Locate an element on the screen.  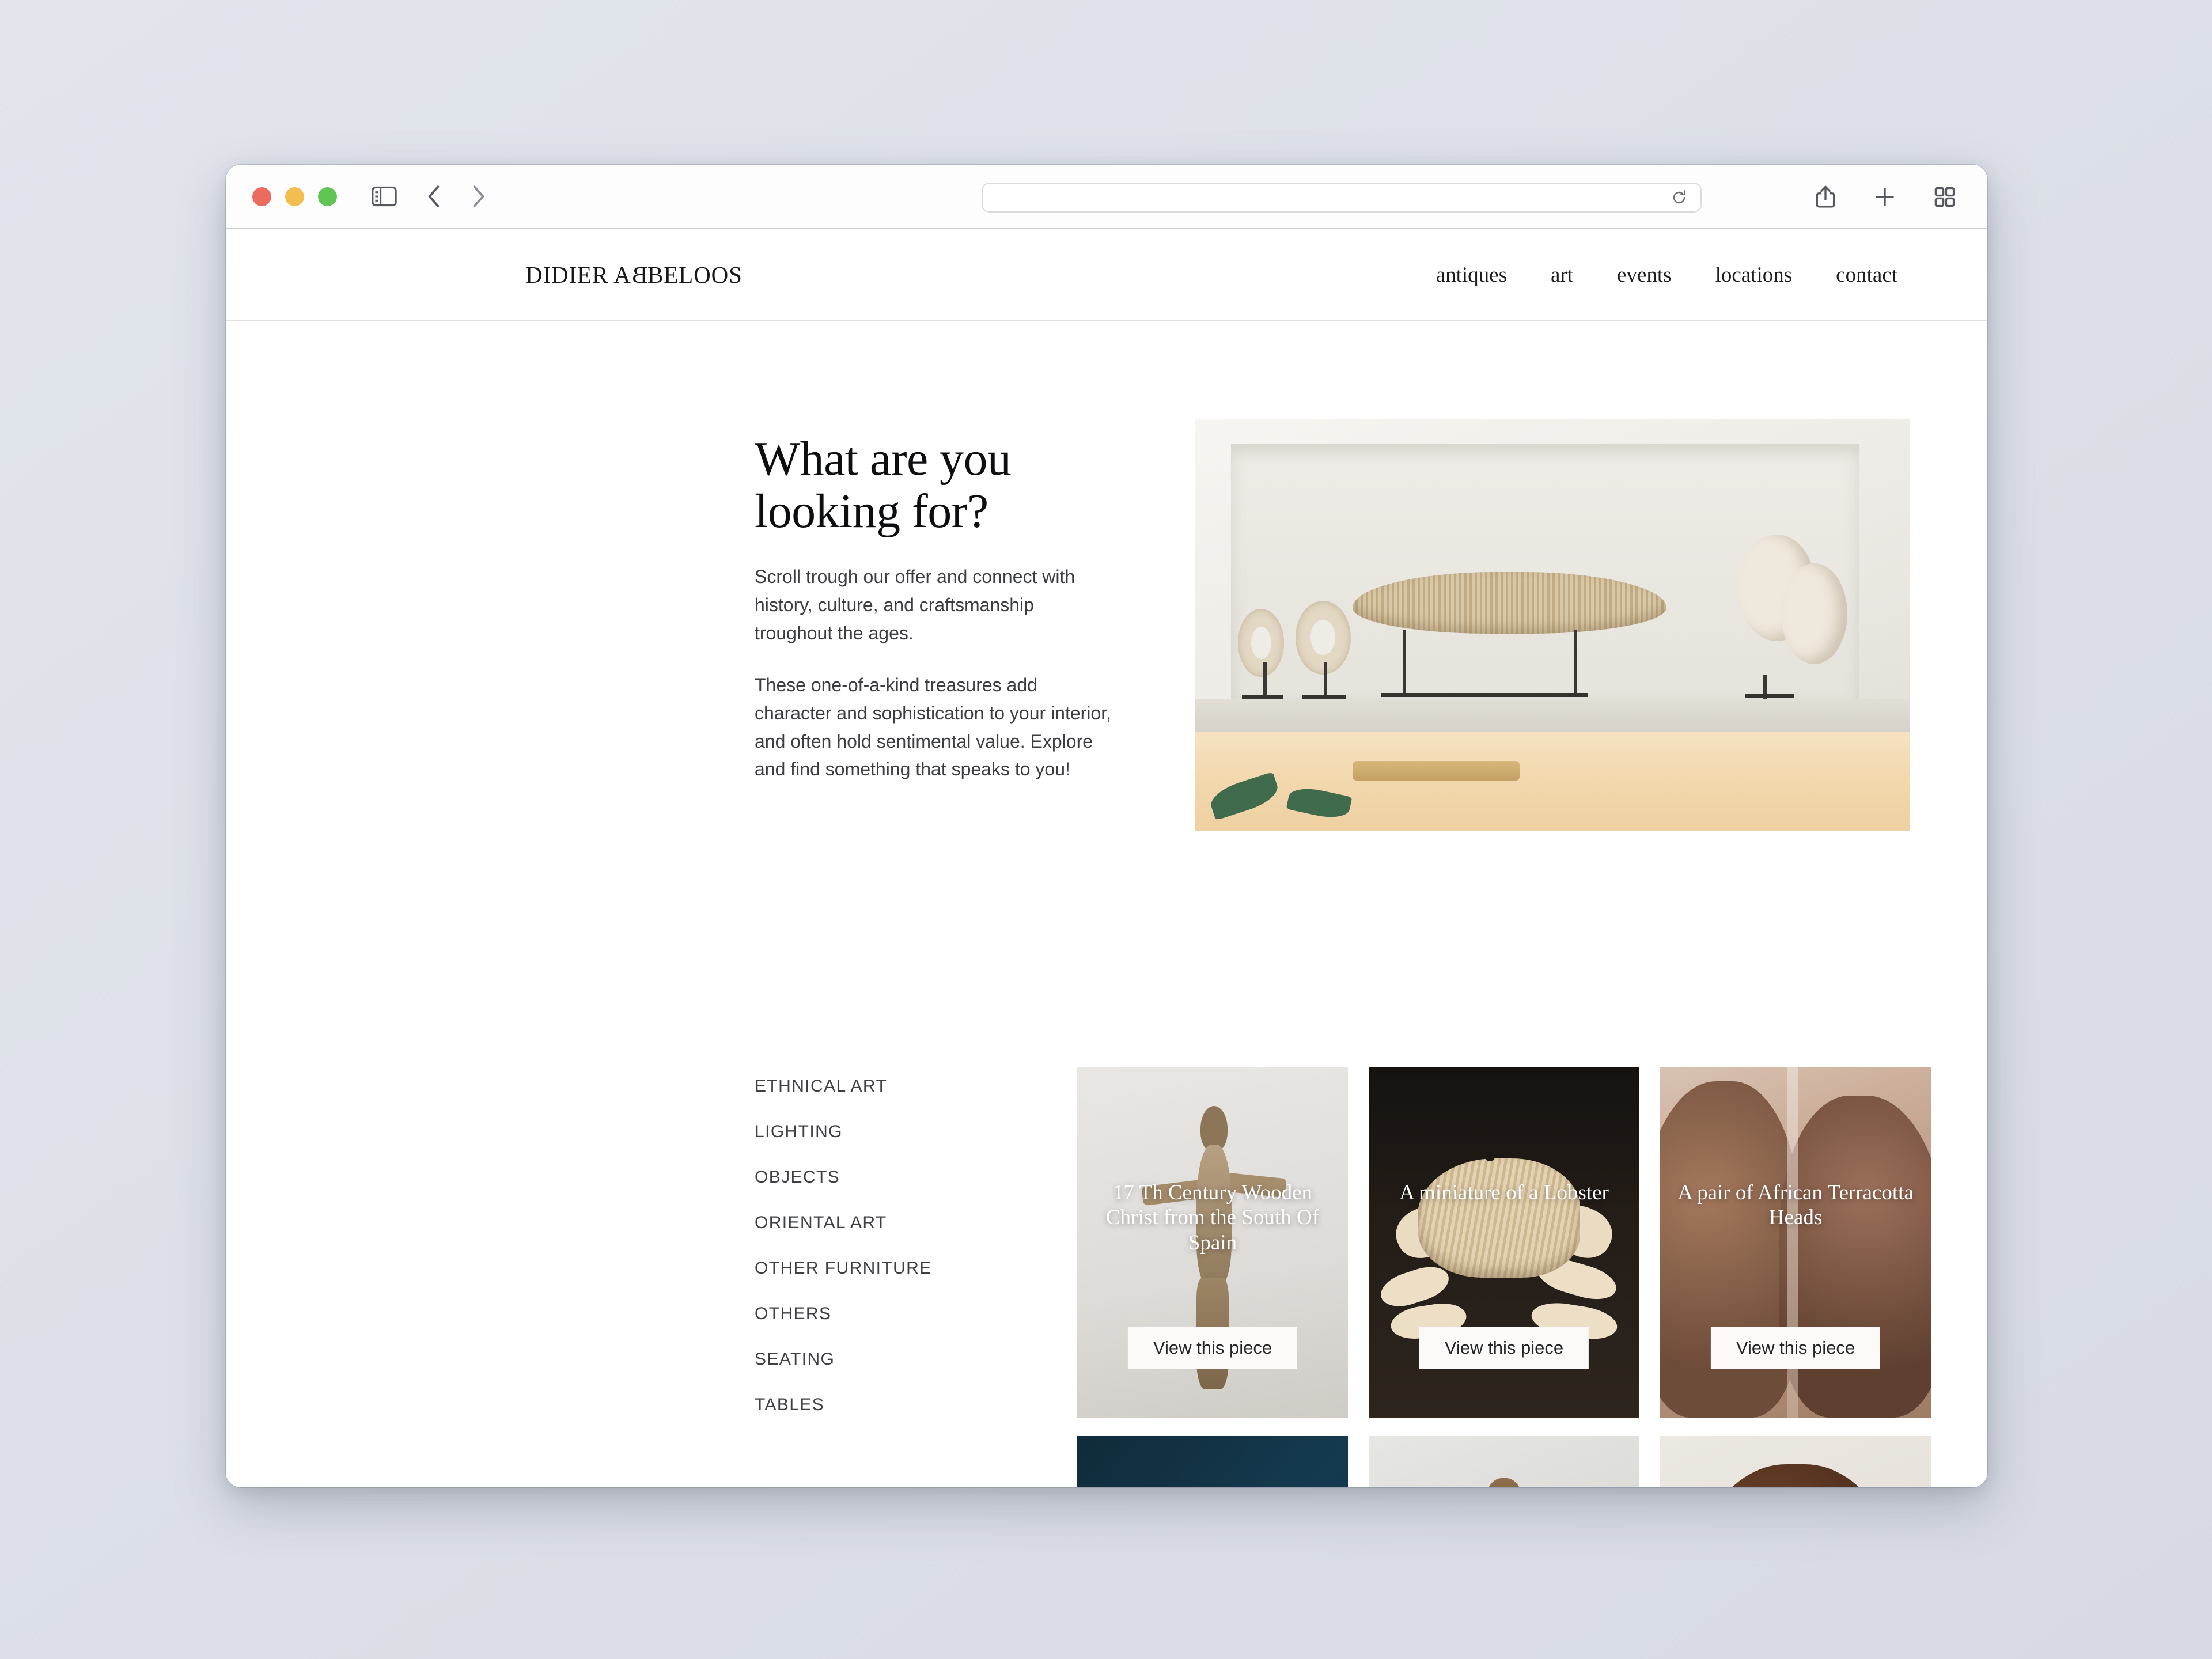
toolbar-right-actions is located at coordinates (1885, 197).